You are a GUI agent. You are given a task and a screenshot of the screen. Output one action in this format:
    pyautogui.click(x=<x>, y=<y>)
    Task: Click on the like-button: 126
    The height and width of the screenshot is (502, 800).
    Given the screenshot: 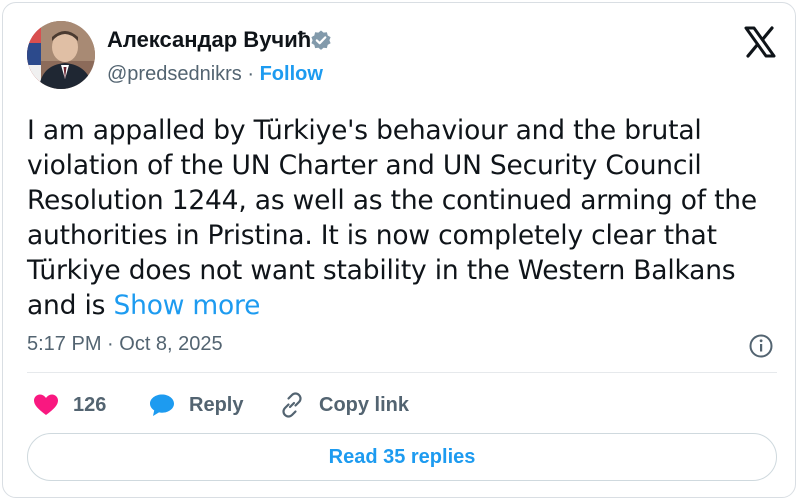 What is the action you would take?
    pyautogui.click(x=69, y=405)
    